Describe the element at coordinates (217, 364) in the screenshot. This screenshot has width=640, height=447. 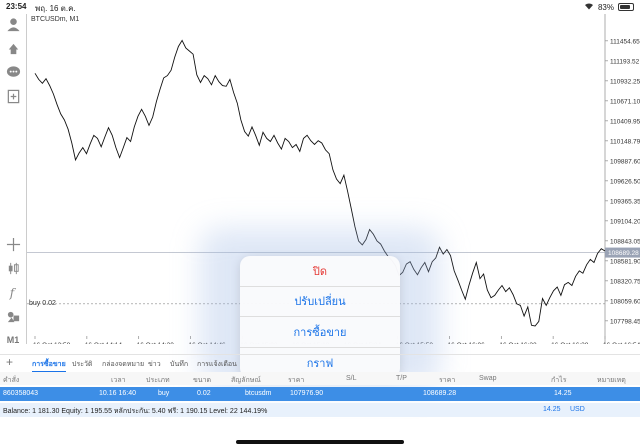
I see `tab-alerts: การแจ้งเตือน` at that location.